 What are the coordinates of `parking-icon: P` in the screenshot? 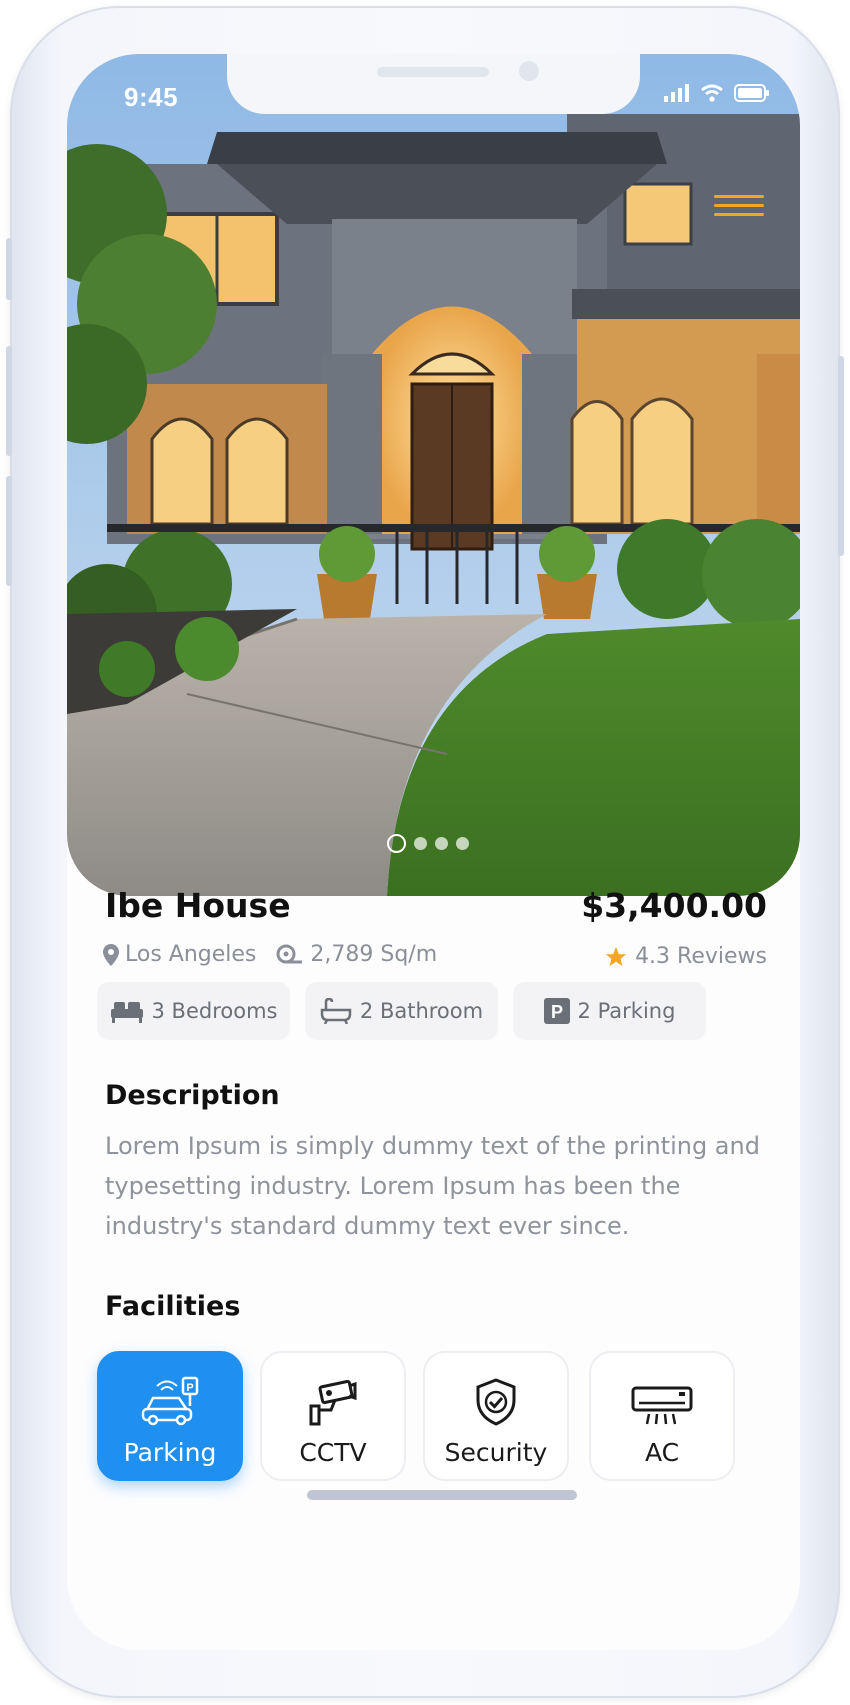 It's located at (556, 1011).